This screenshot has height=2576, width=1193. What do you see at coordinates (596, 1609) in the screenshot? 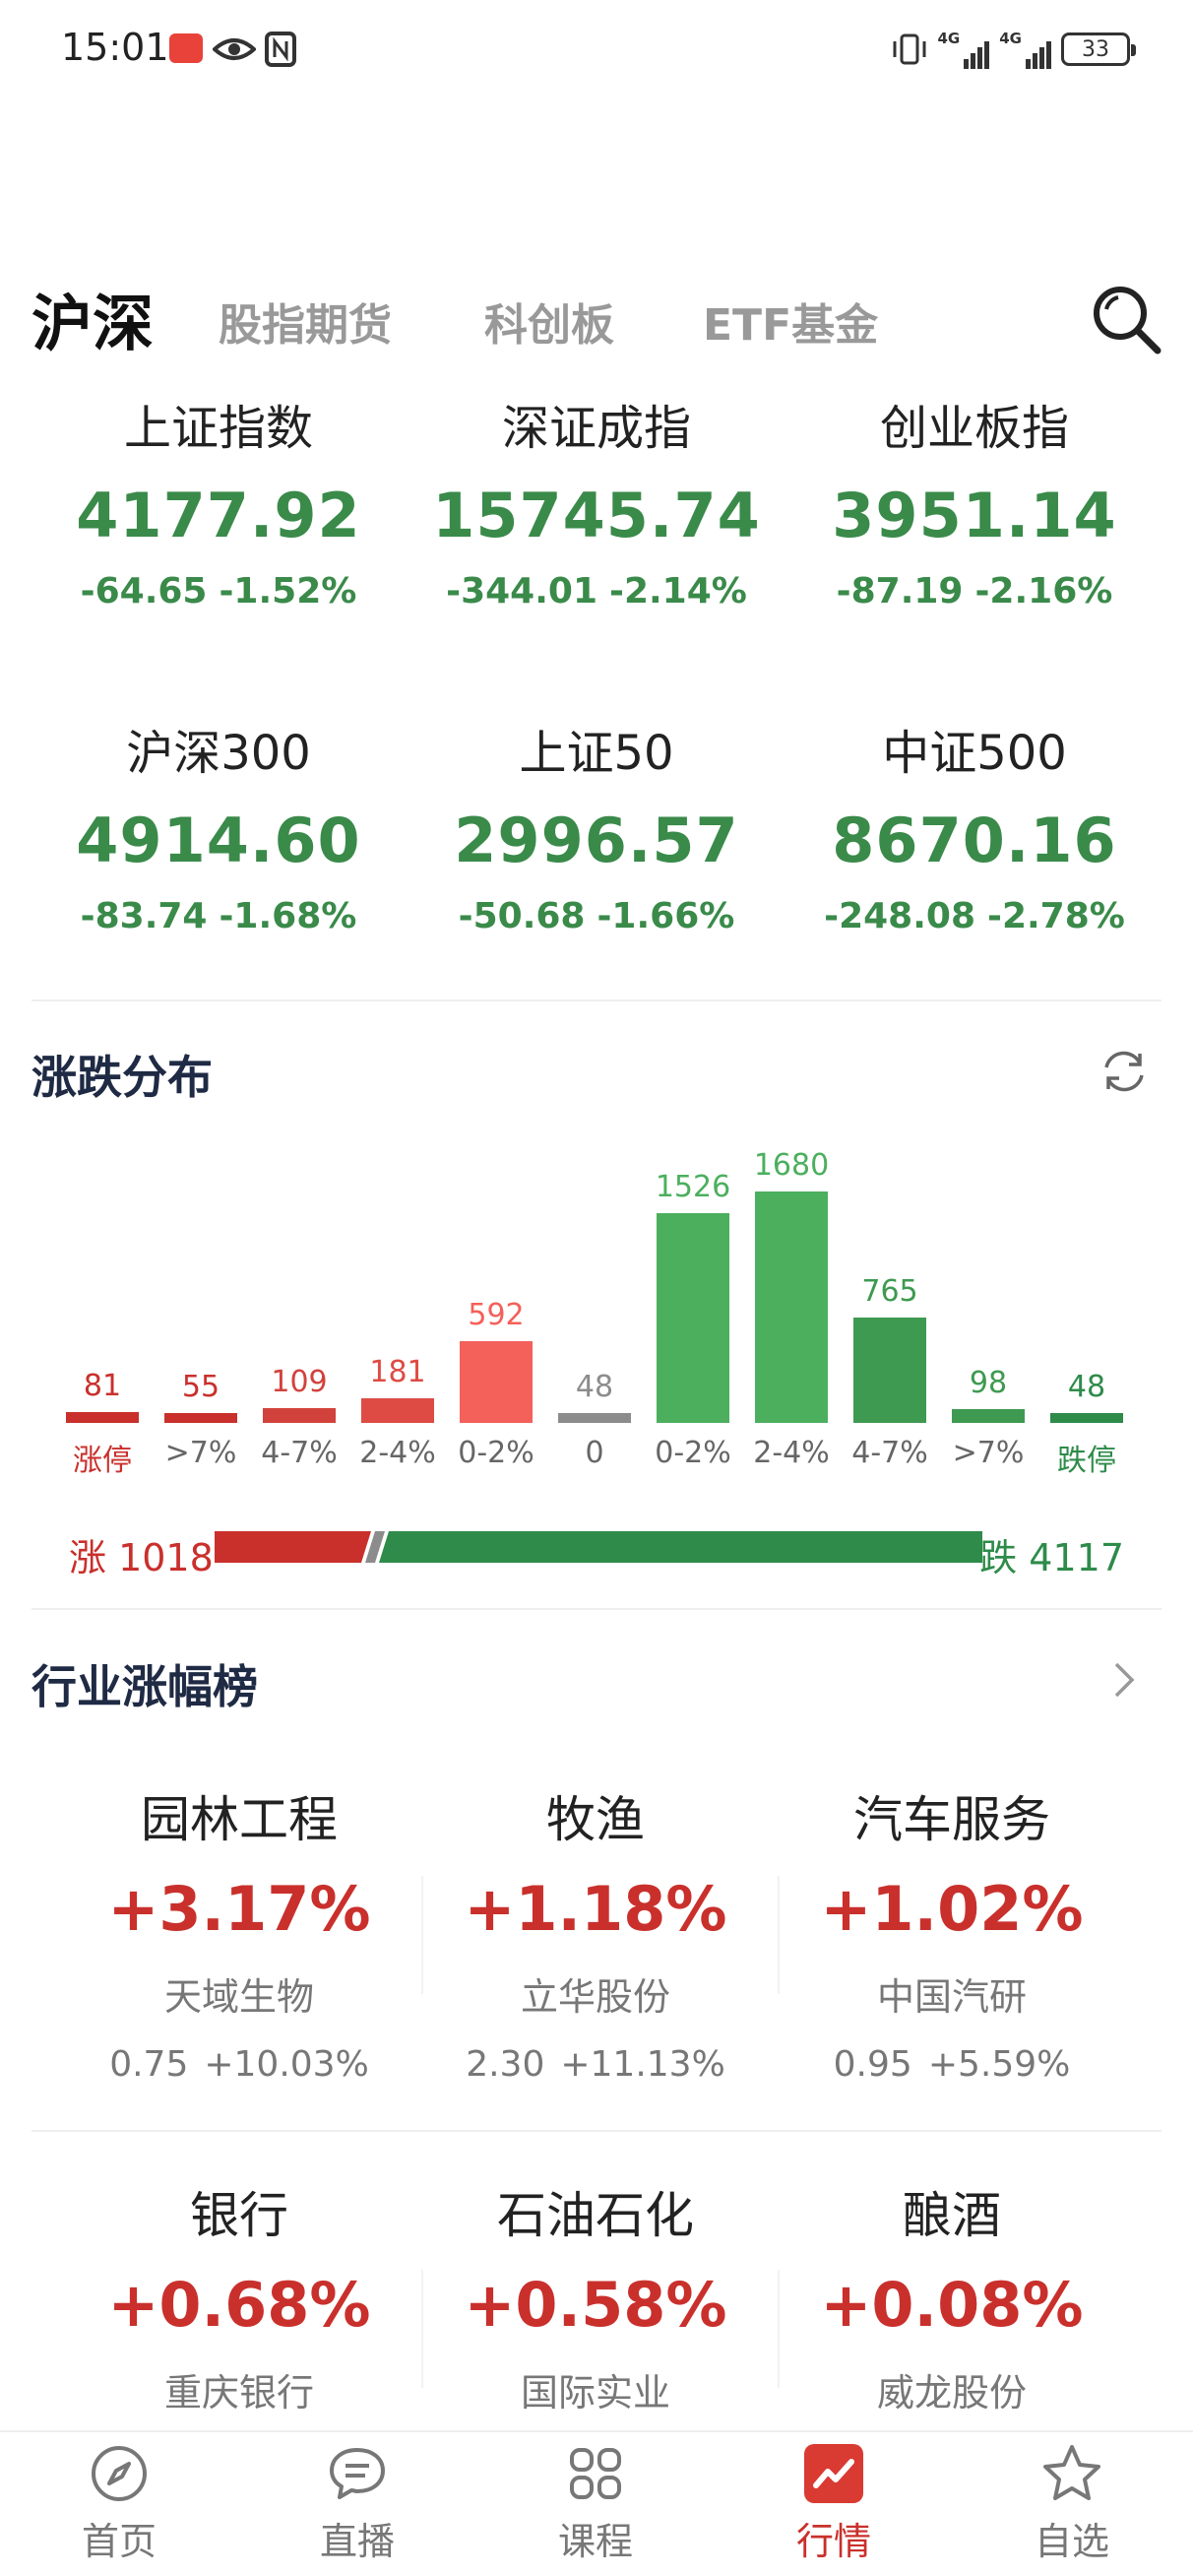
I see `divider` at bounding box center [596, 1609].